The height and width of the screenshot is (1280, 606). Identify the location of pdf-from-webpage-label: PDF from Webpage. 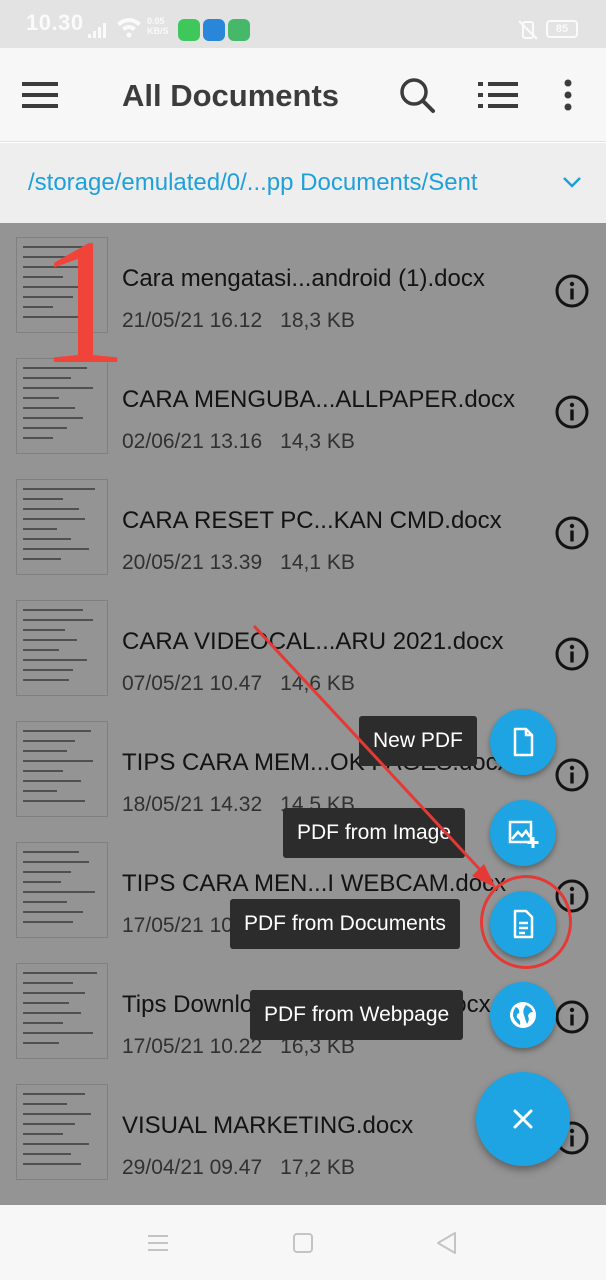
(357, 1015).